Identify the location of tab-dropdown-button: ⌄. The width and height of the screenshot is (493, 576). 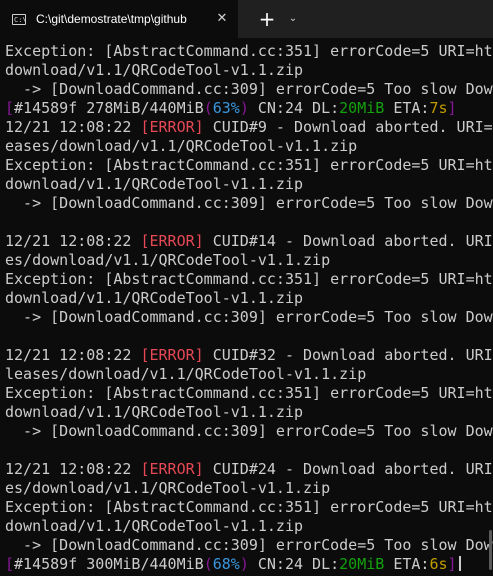
(293, 19).